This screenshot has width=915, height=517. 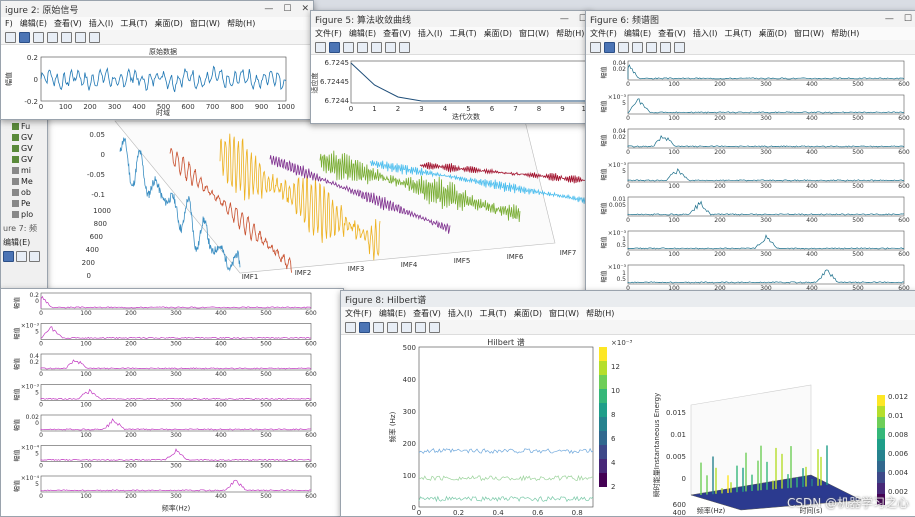 What do you see at coordinates (16, 242) in the screenshot?
I see `list-footer-menu: 编辑(E)` at bounding box center [16, 242].